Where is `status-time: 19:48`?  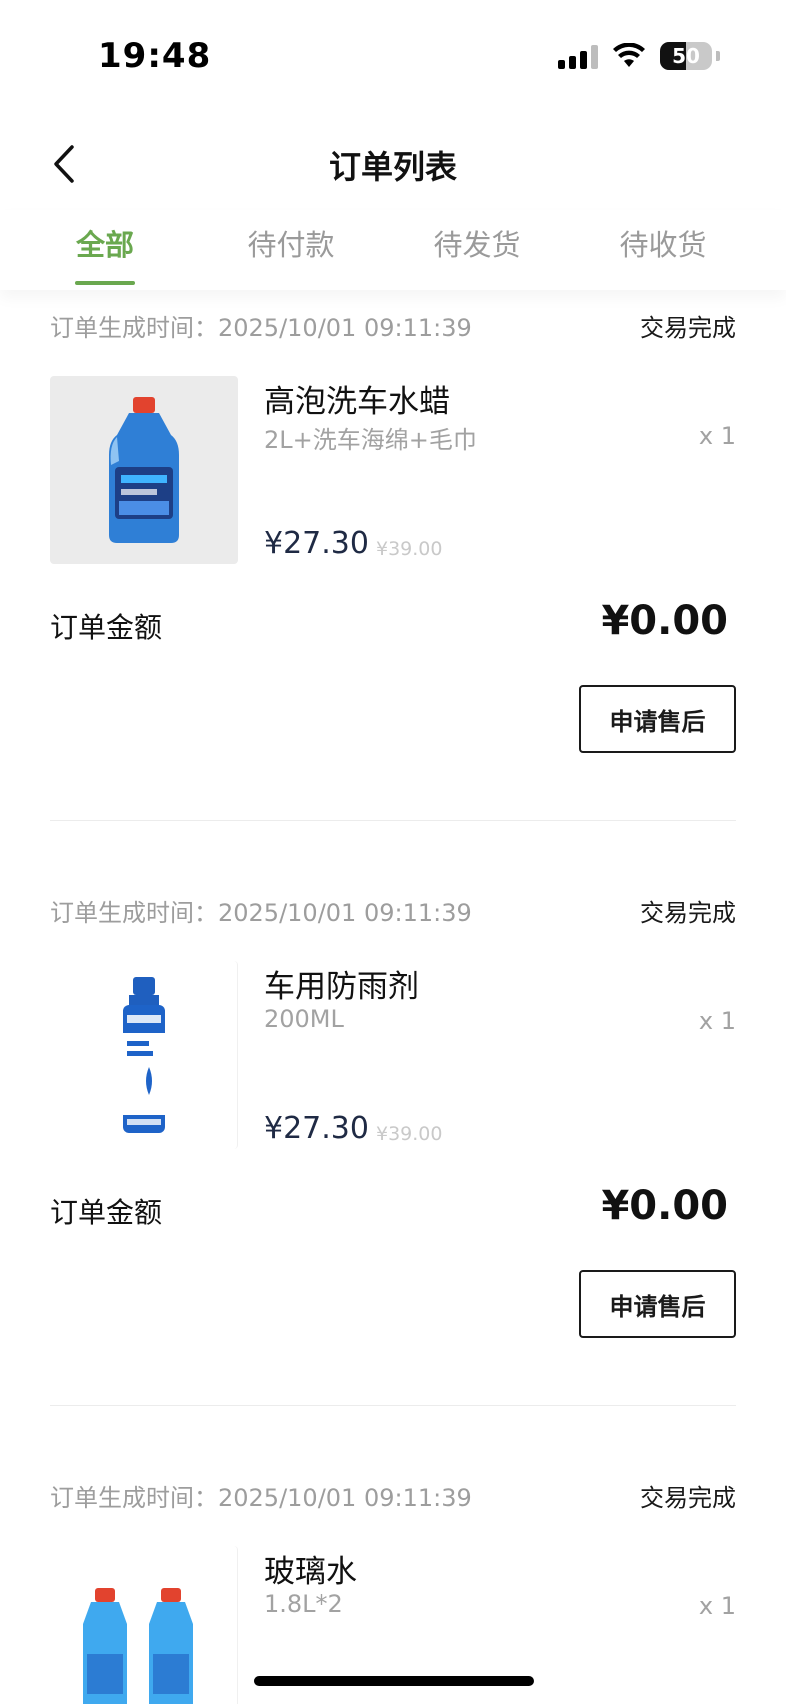
status-time: 19:48 is located at coordinates (155, 56).